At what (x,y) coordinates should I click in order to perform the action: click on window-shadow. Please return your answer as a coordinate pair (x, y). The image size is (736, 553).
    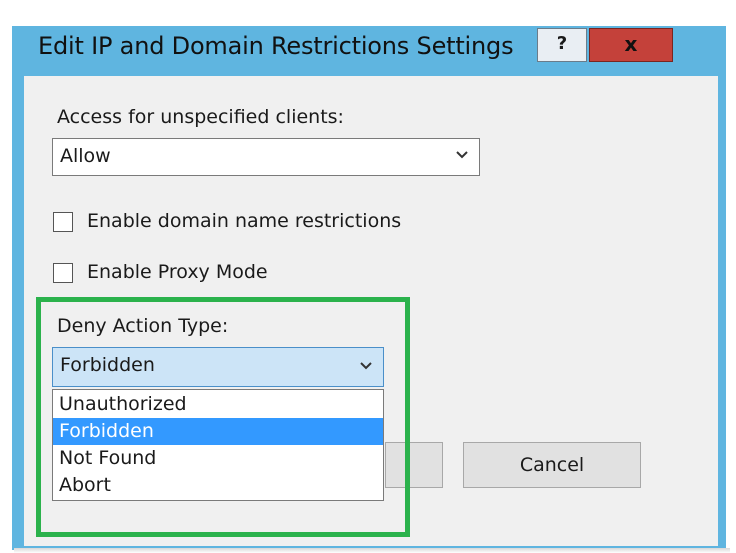
    Looking at the image, I should click on (372, 550).